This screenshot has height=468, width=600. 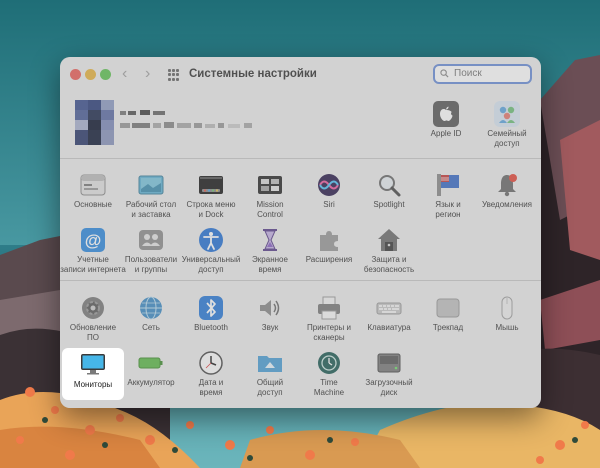 I want to click on pref-time-machine: Time Machine, so click(x=329, y=378).